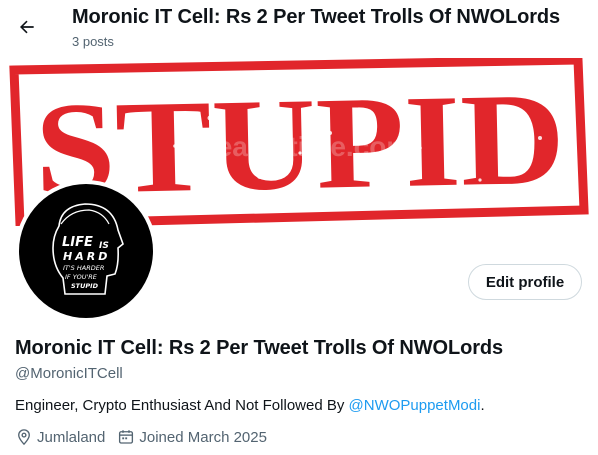  Describe the element at coordinates (81, 277) in the screenshot. I see `svg-text: IF YOU'RE` at that location.